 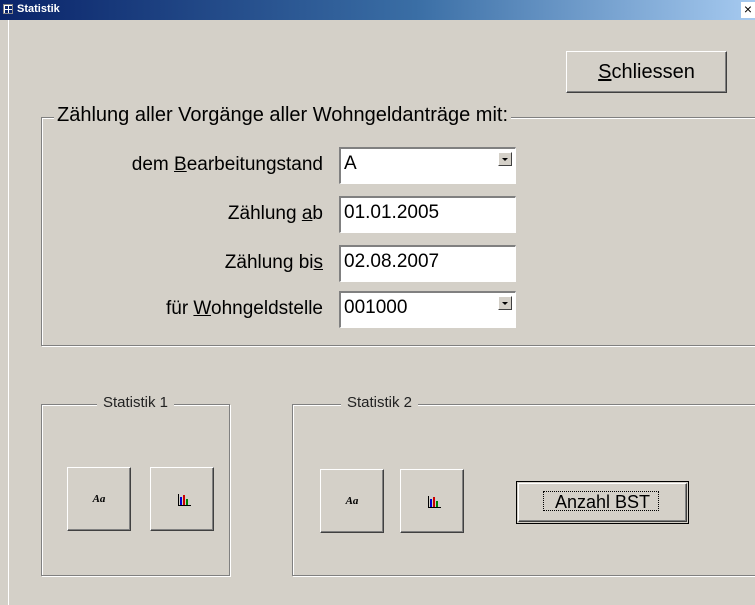 I want to click on statistik2-report-button: Aa, so click(x=352, y=501).